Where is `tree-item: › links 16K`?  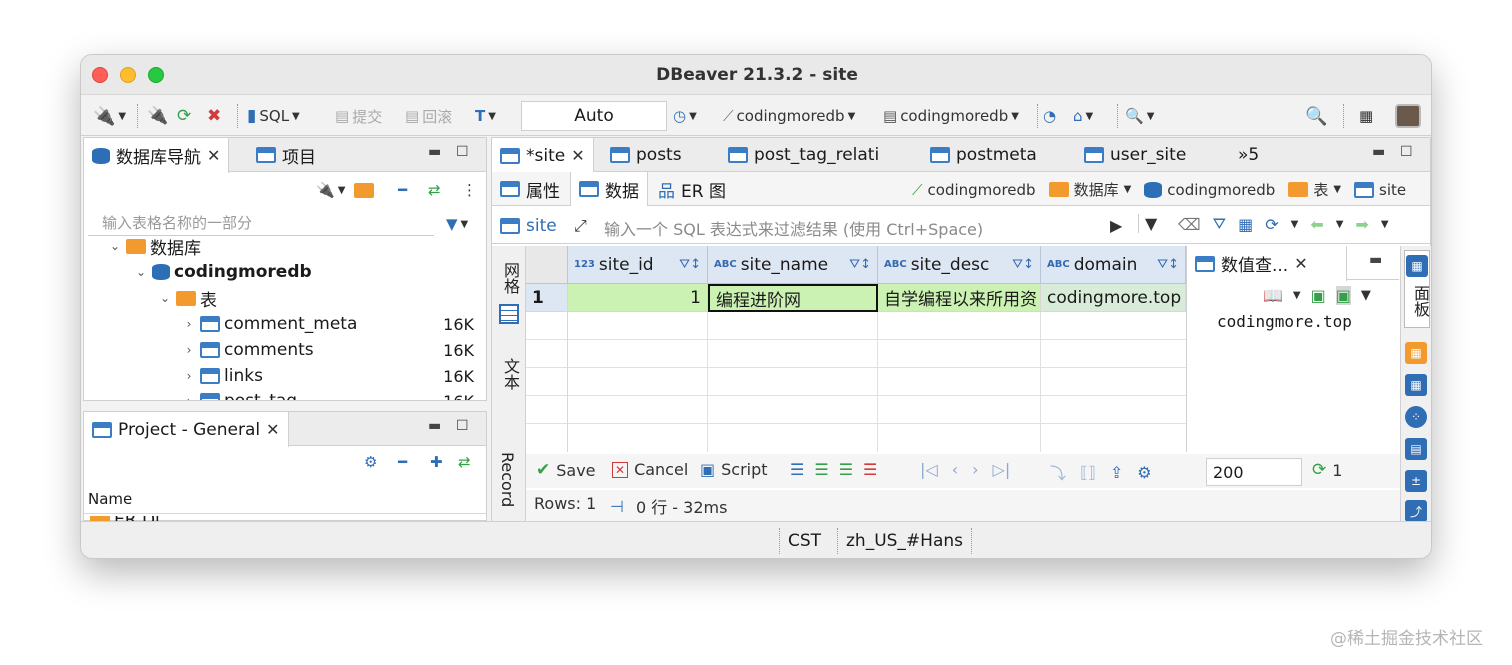 tree-item: › links 16K is located at coordinates (332, 376).